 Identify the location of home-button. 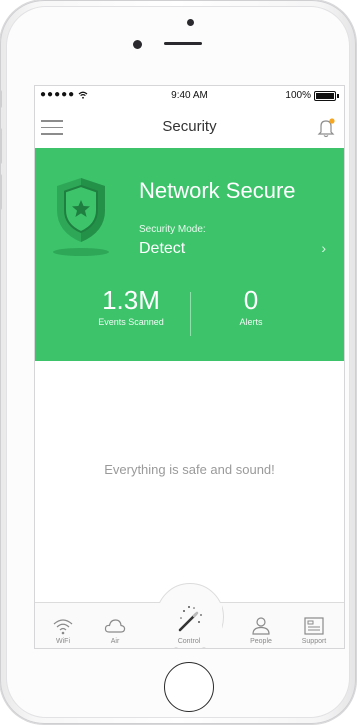
(189, 687).